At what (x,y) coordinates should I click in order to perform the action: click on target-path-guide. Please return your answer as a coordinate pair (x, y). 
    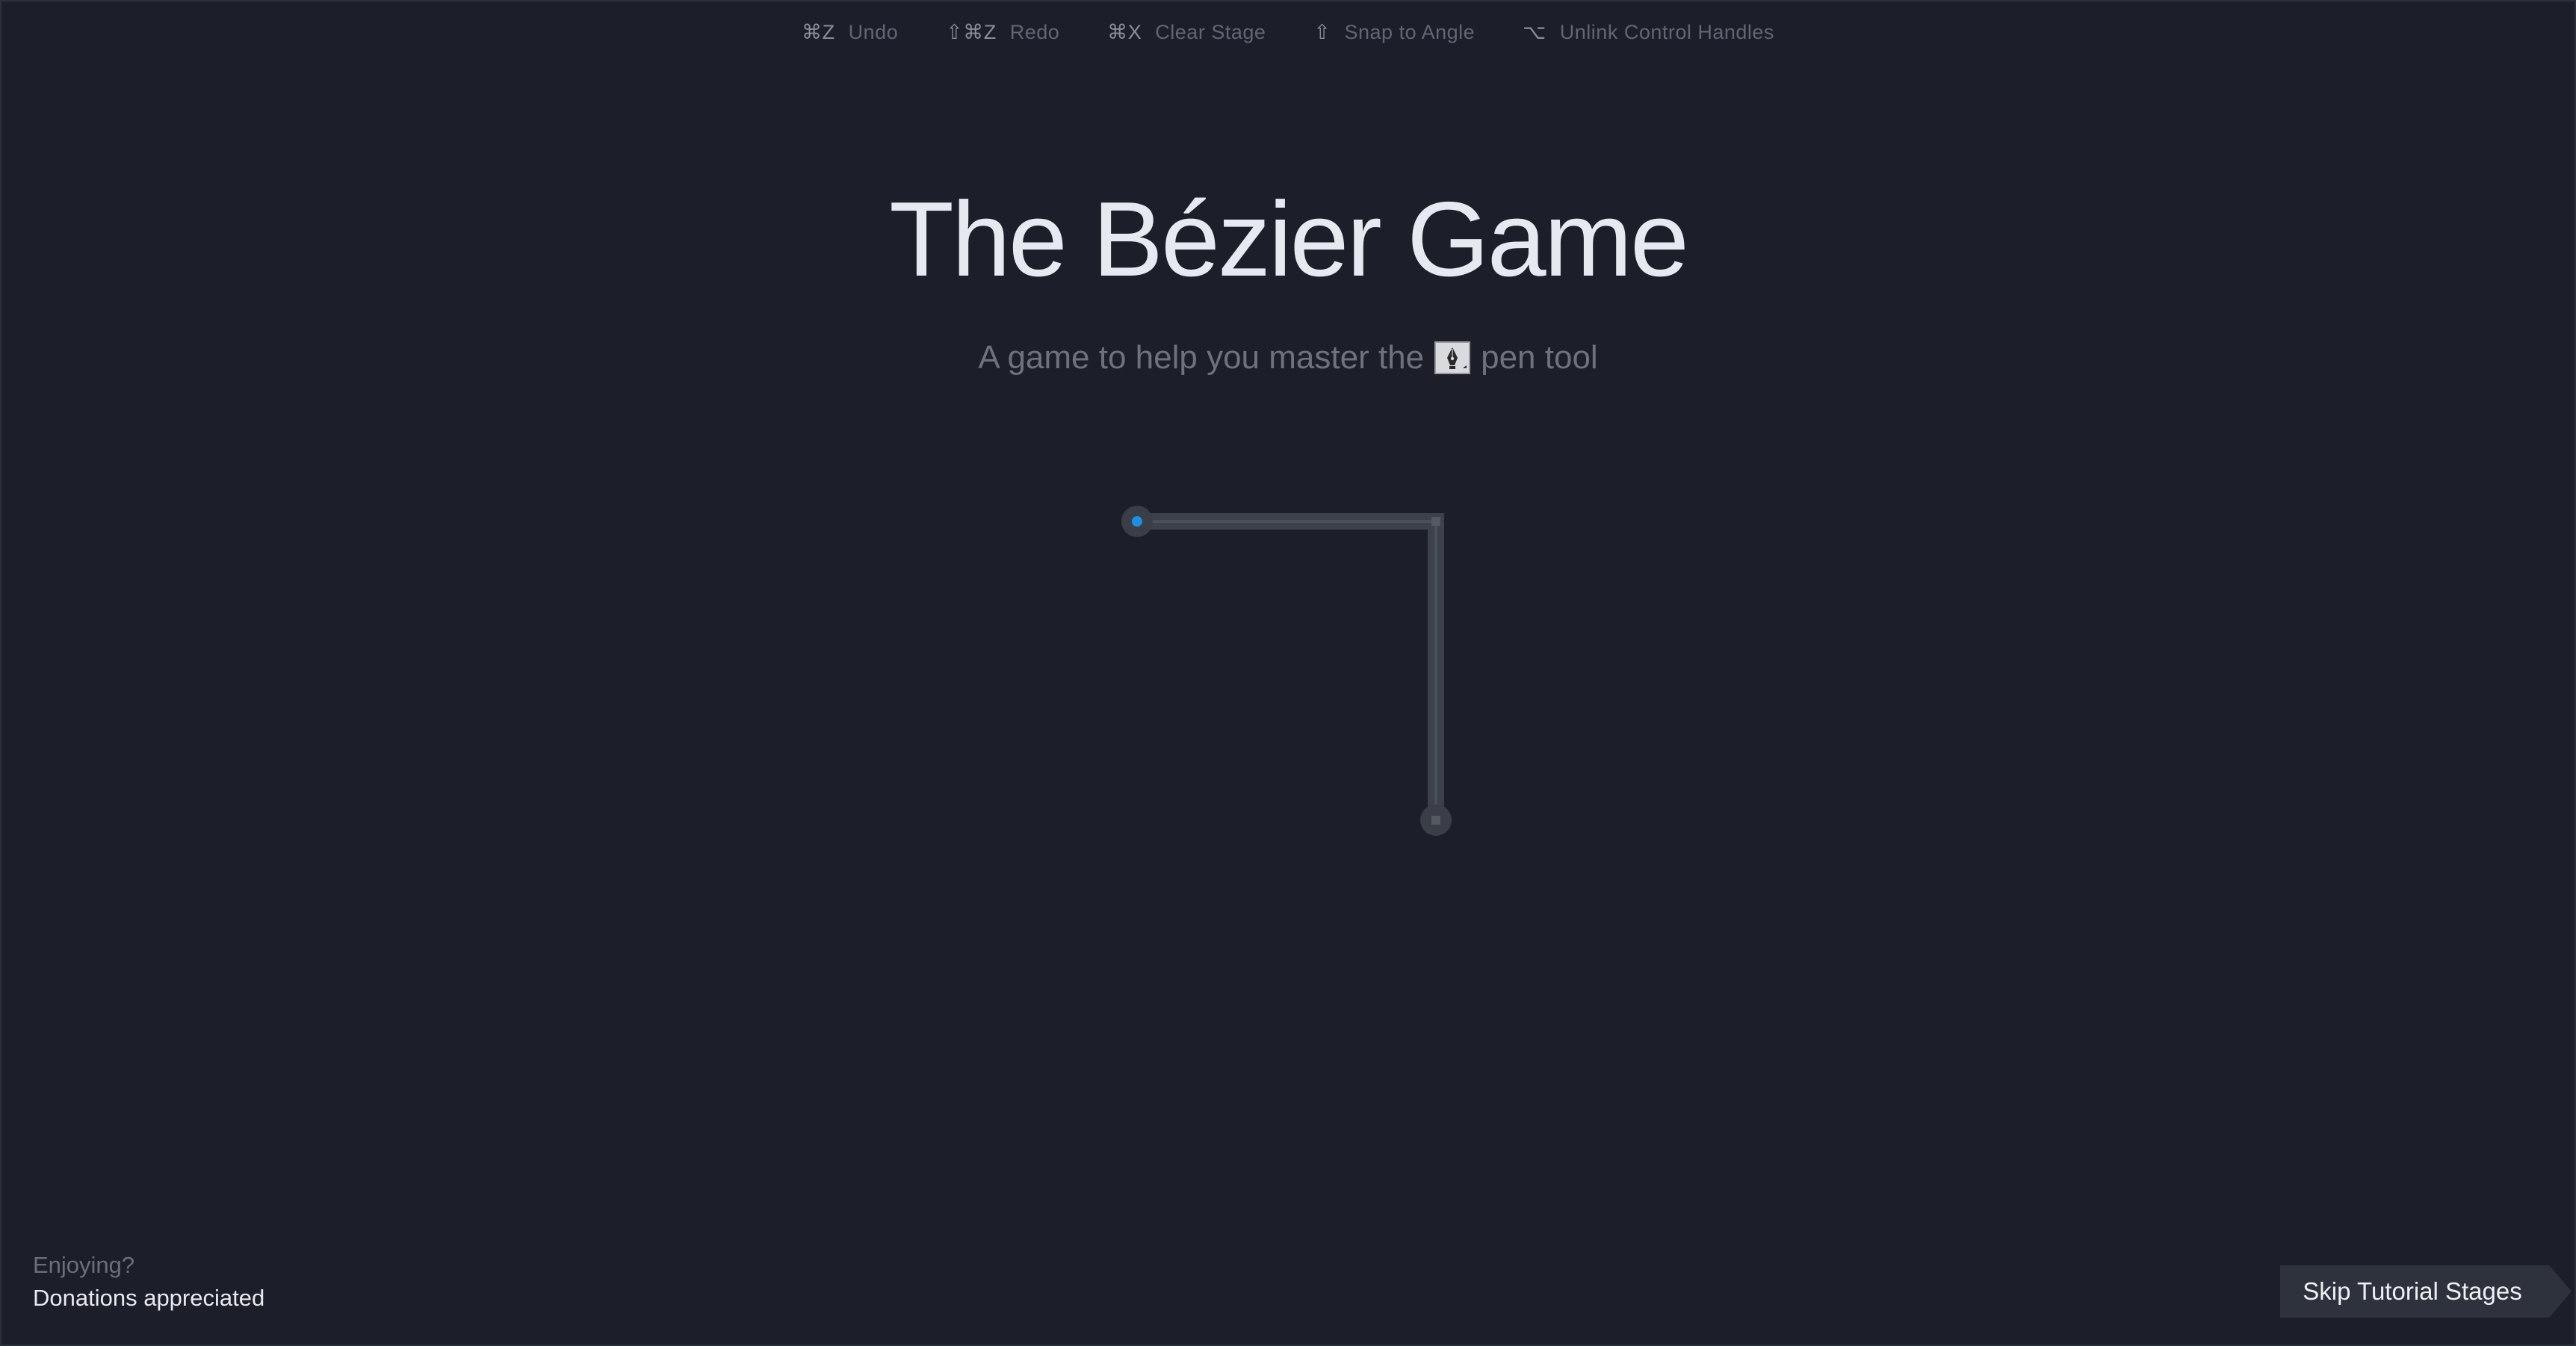
    Looking at the image, I should click on (1290, 666).